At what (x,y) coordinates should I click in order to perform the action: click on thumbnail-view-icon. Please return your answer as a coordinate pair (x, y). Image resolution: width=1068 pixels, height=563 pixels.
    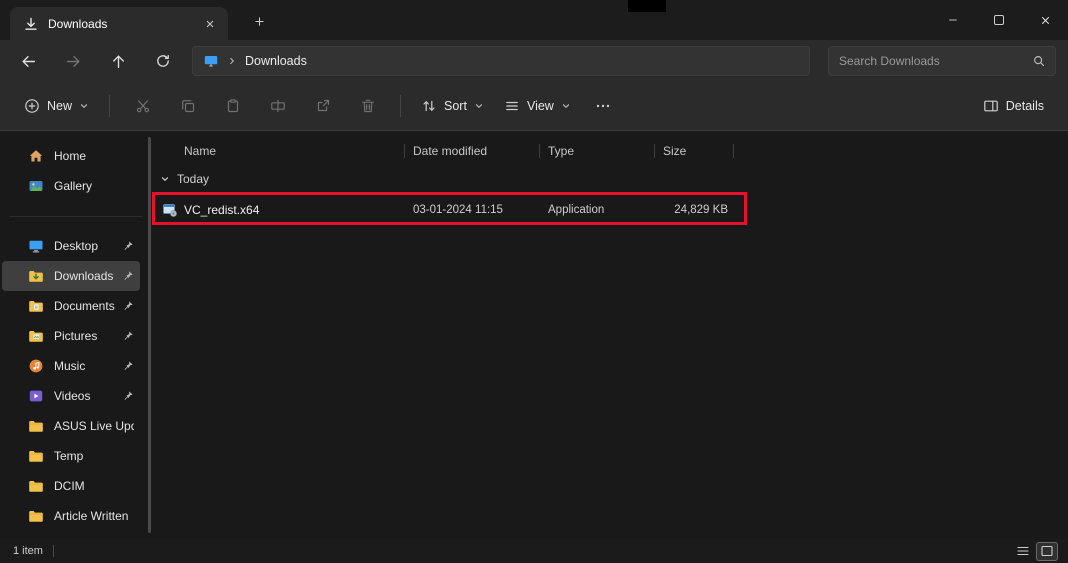
    Looking at the image, I should click on (1047, 551).